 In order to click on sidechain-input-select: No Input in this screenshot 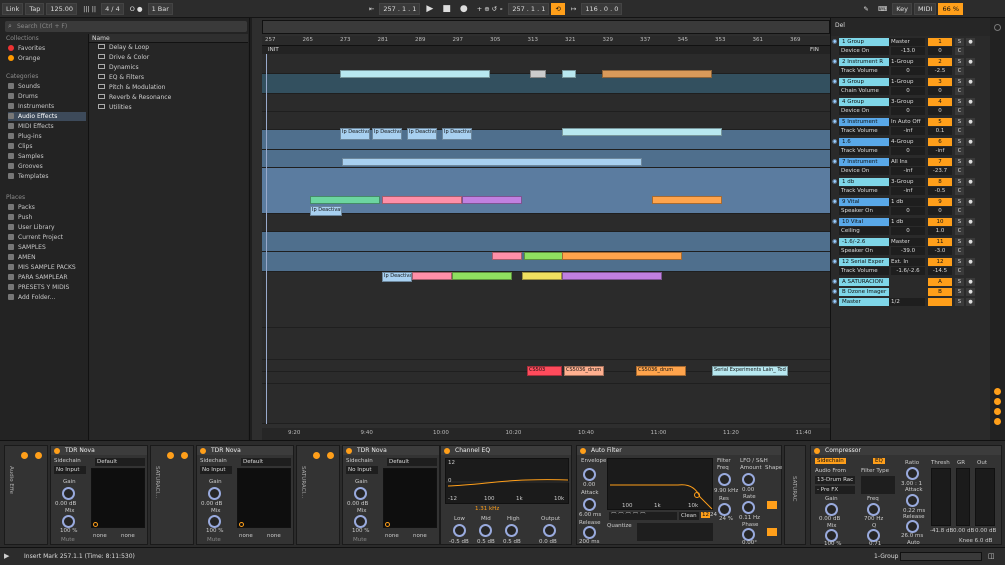, I will do `click(216, 470)`.